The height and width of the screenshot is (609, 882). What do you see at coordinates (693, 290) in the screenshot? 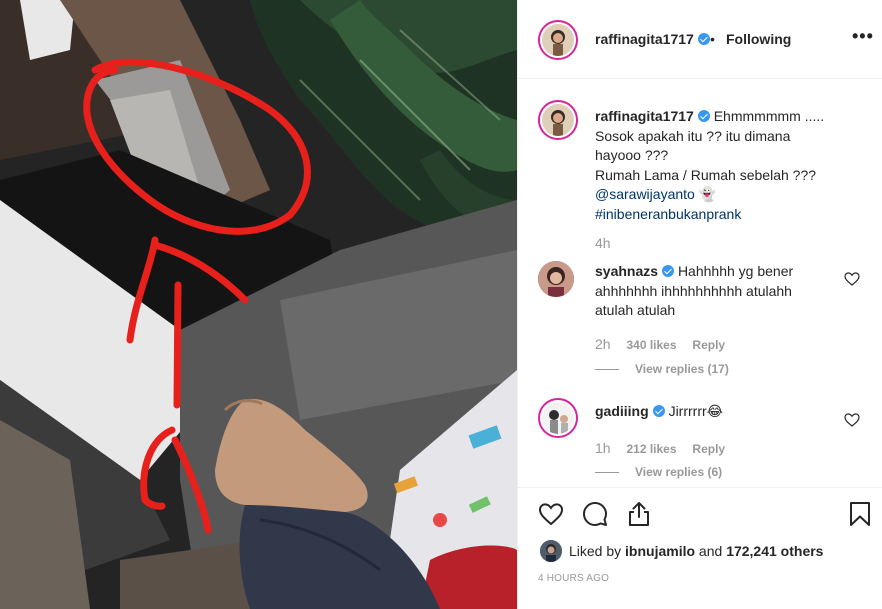
I see `comment-line-2: ahhhhhhh ihhhhhhhhhh atulahh` at bounding box center [693, 290].